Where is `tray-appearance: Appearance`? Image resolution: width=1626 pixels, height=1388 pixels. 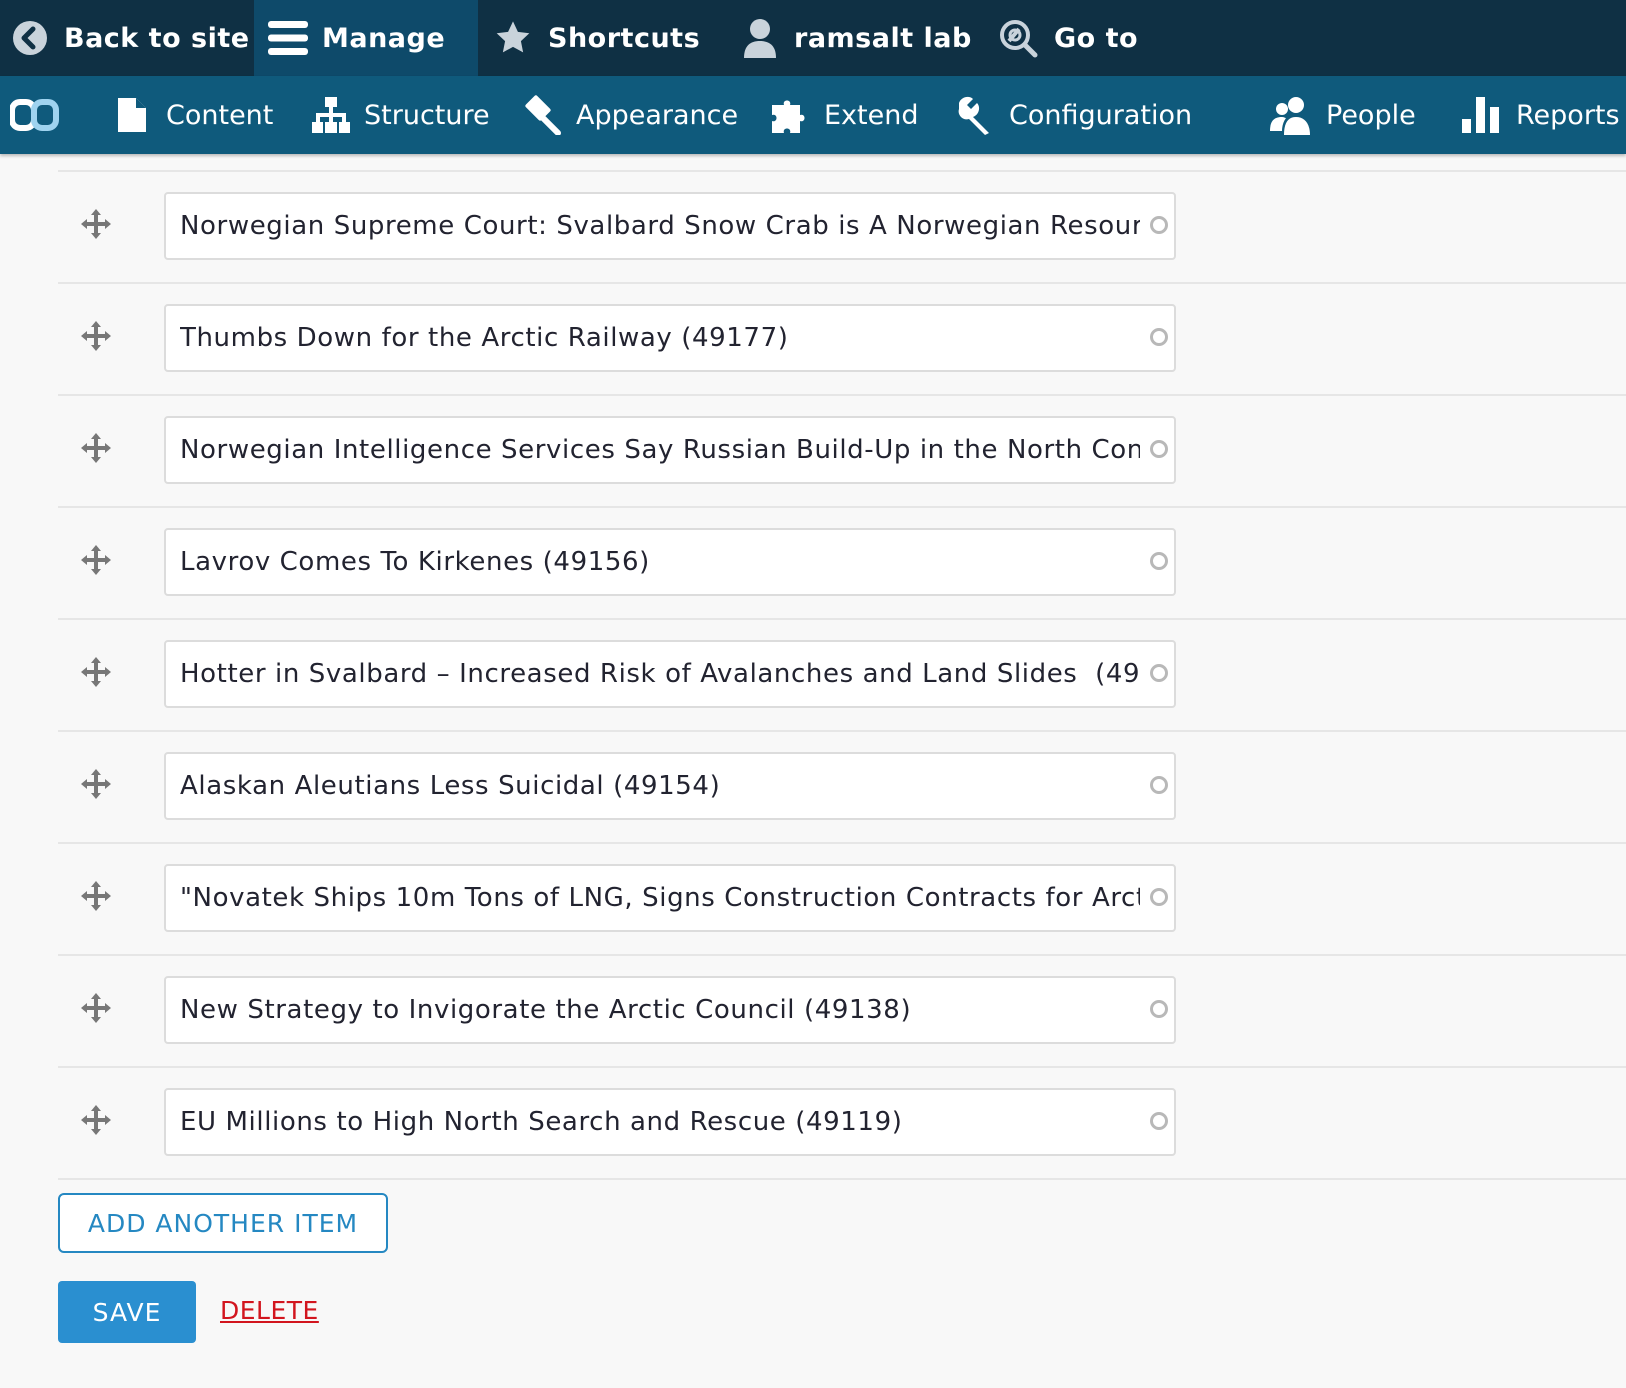
tray-appearance: Appearance is located at coordinates (630, 115).